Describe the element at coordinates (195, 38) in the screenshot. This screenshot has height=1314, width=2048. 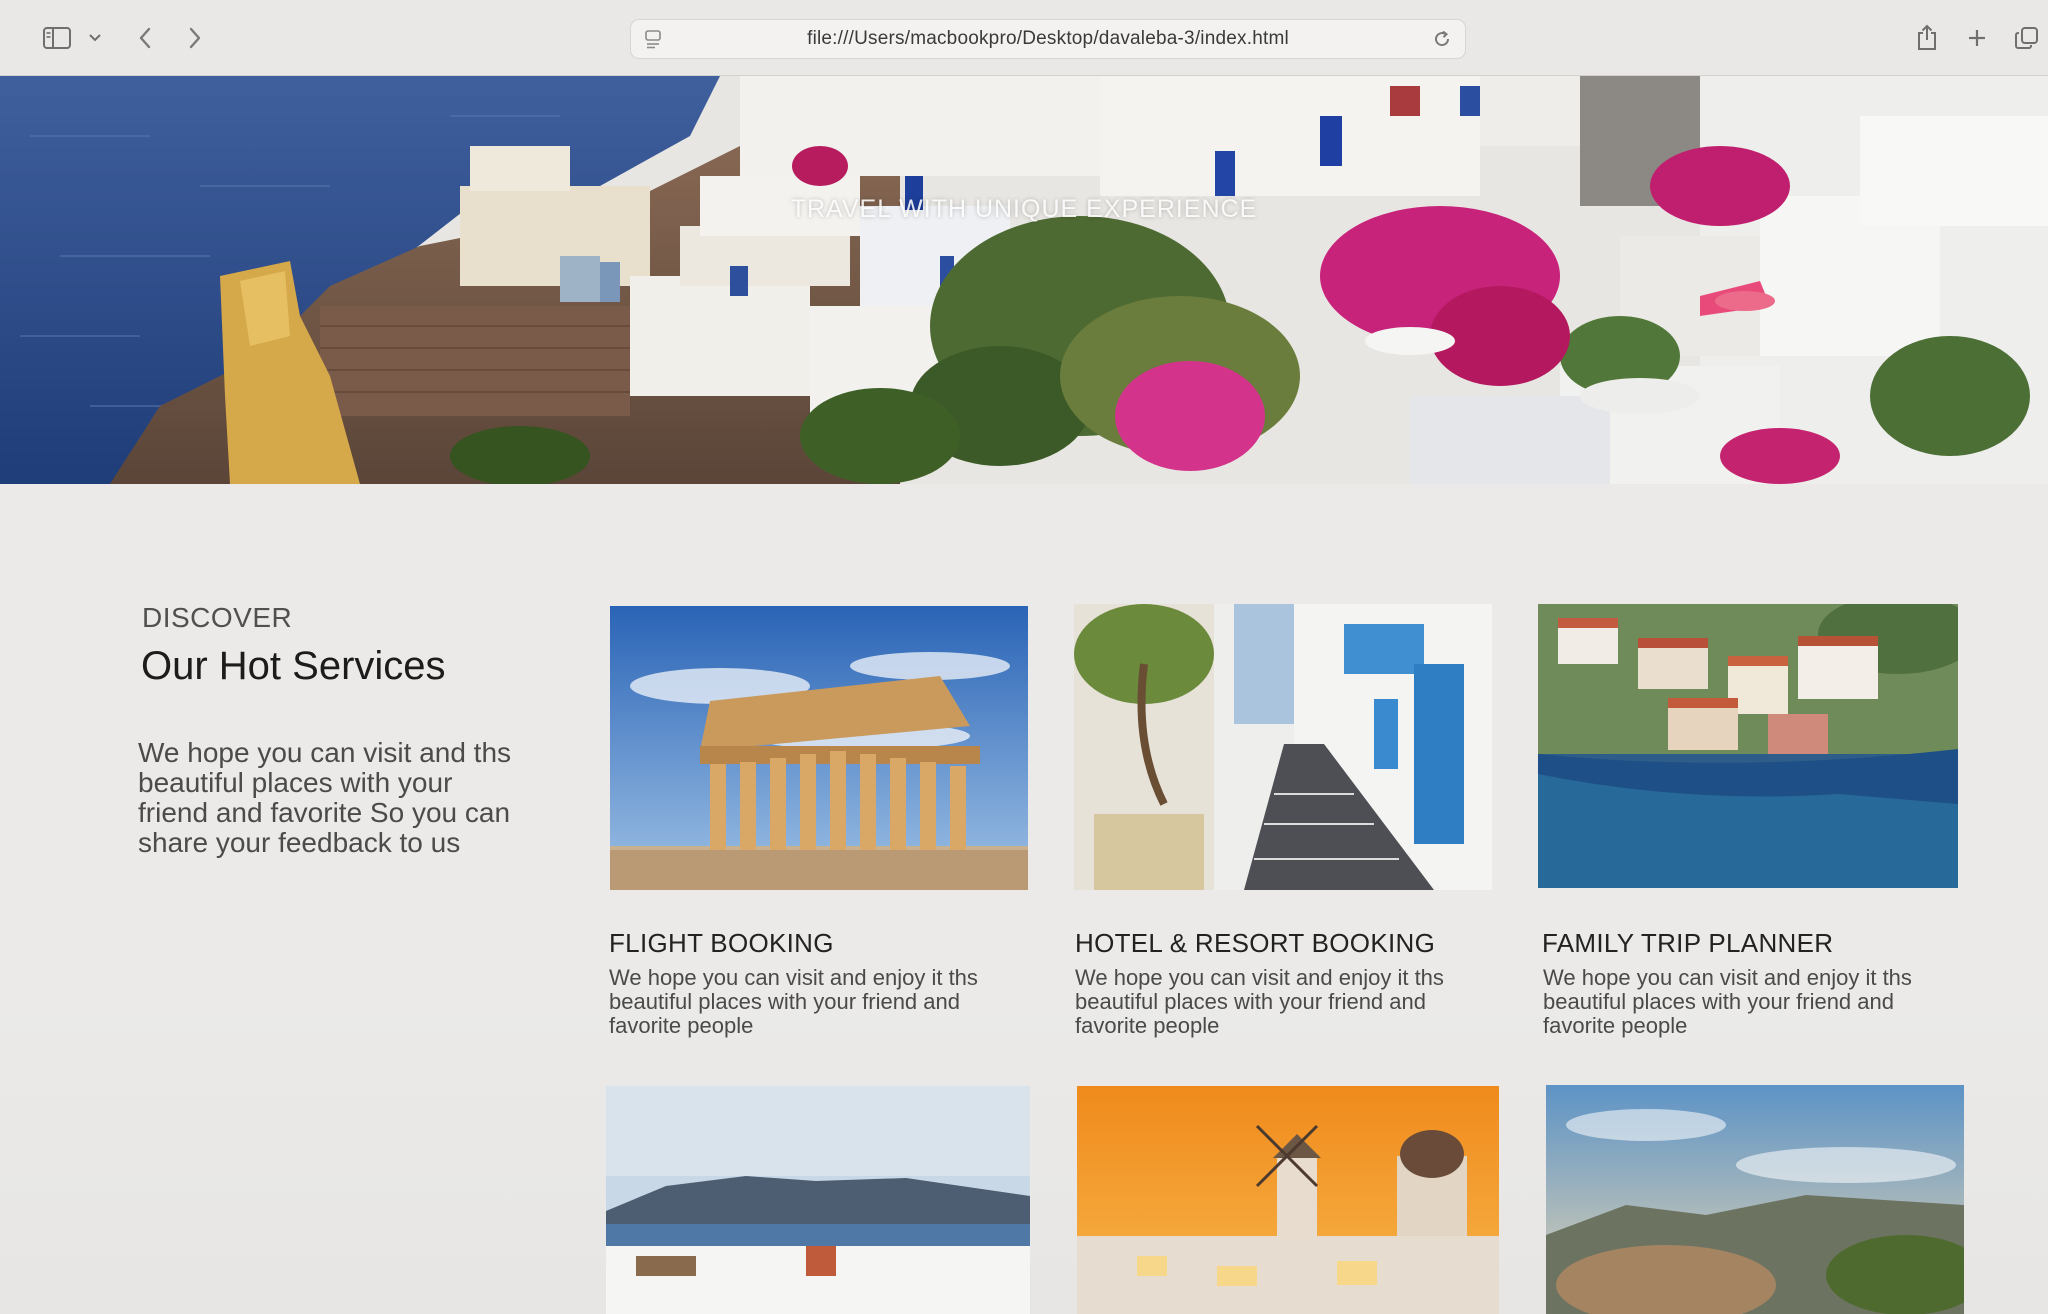
I see `forward-arrow-icon` at that location.